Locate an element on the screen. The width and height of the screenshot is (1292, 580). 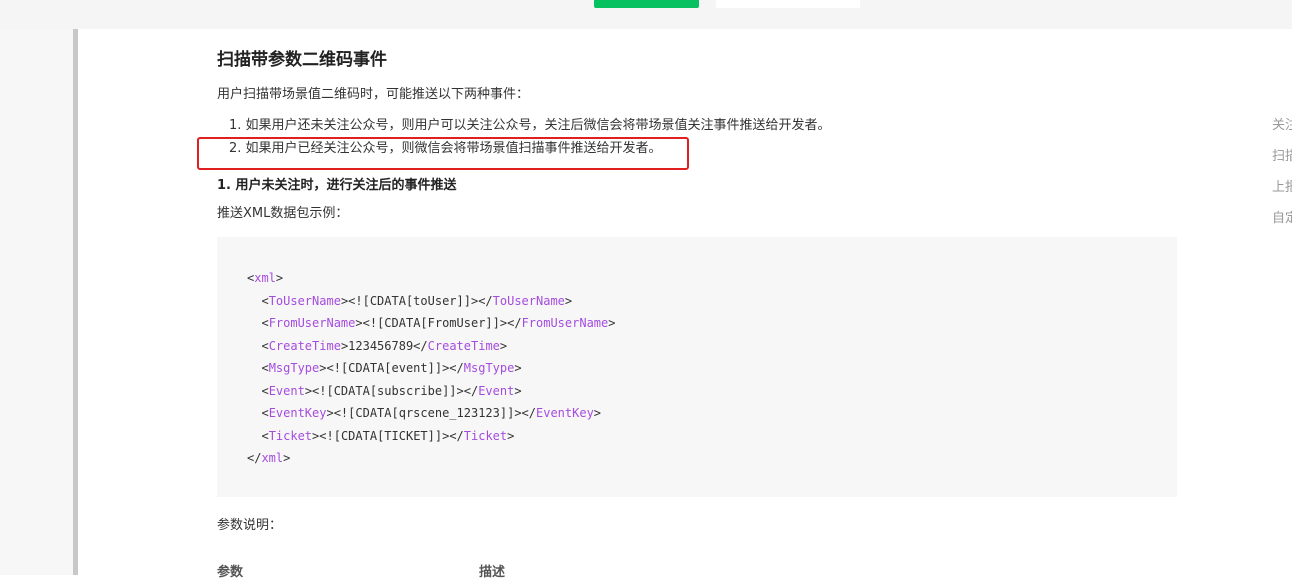
code-text: ><![CDATA[FromUser]]></ is located at coordinates (438, 323).